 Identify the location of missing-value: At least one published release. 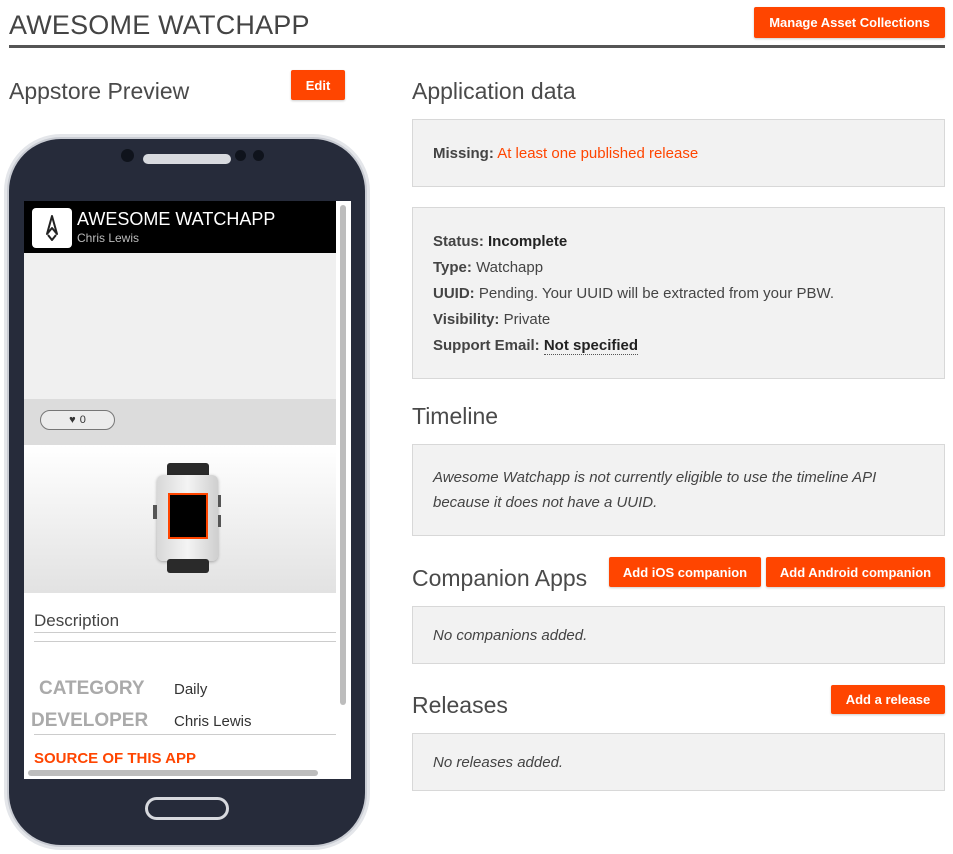
(598, 153).